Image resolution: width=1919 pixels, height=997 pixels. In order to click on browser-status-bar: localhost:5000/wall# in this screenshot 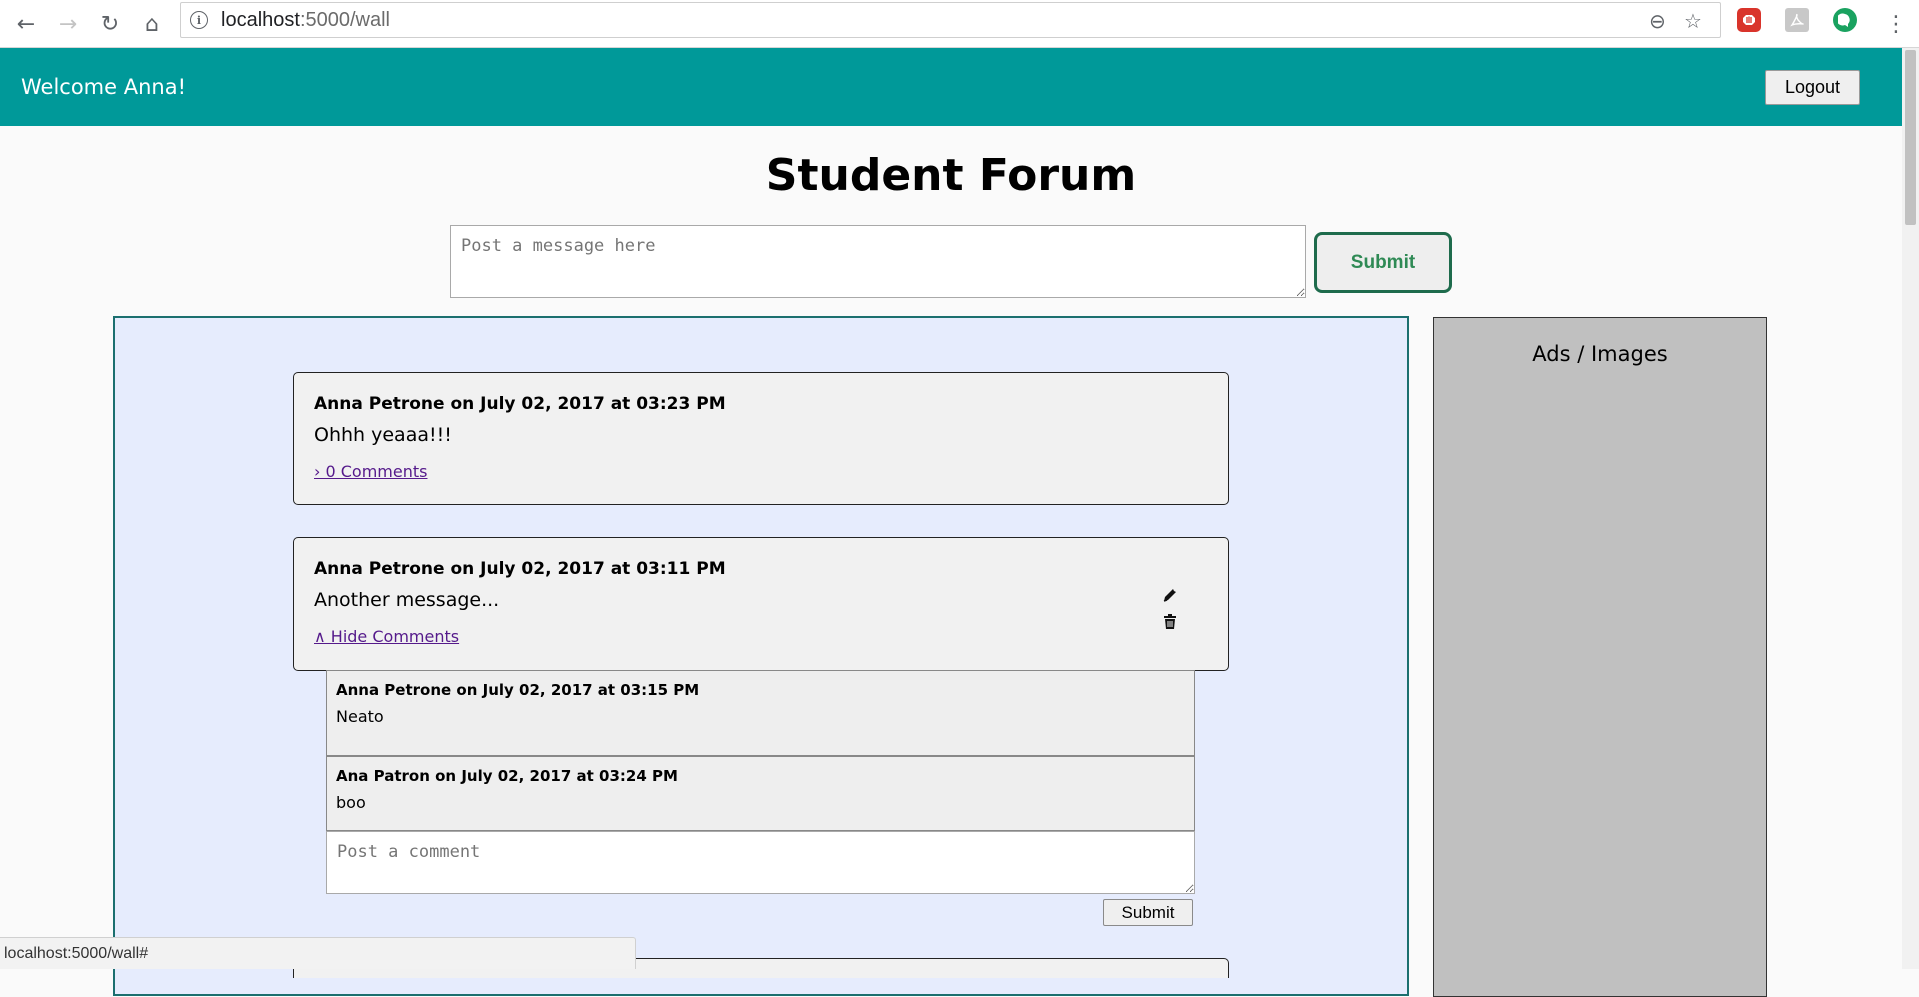, I will do `click(318, 953)`.